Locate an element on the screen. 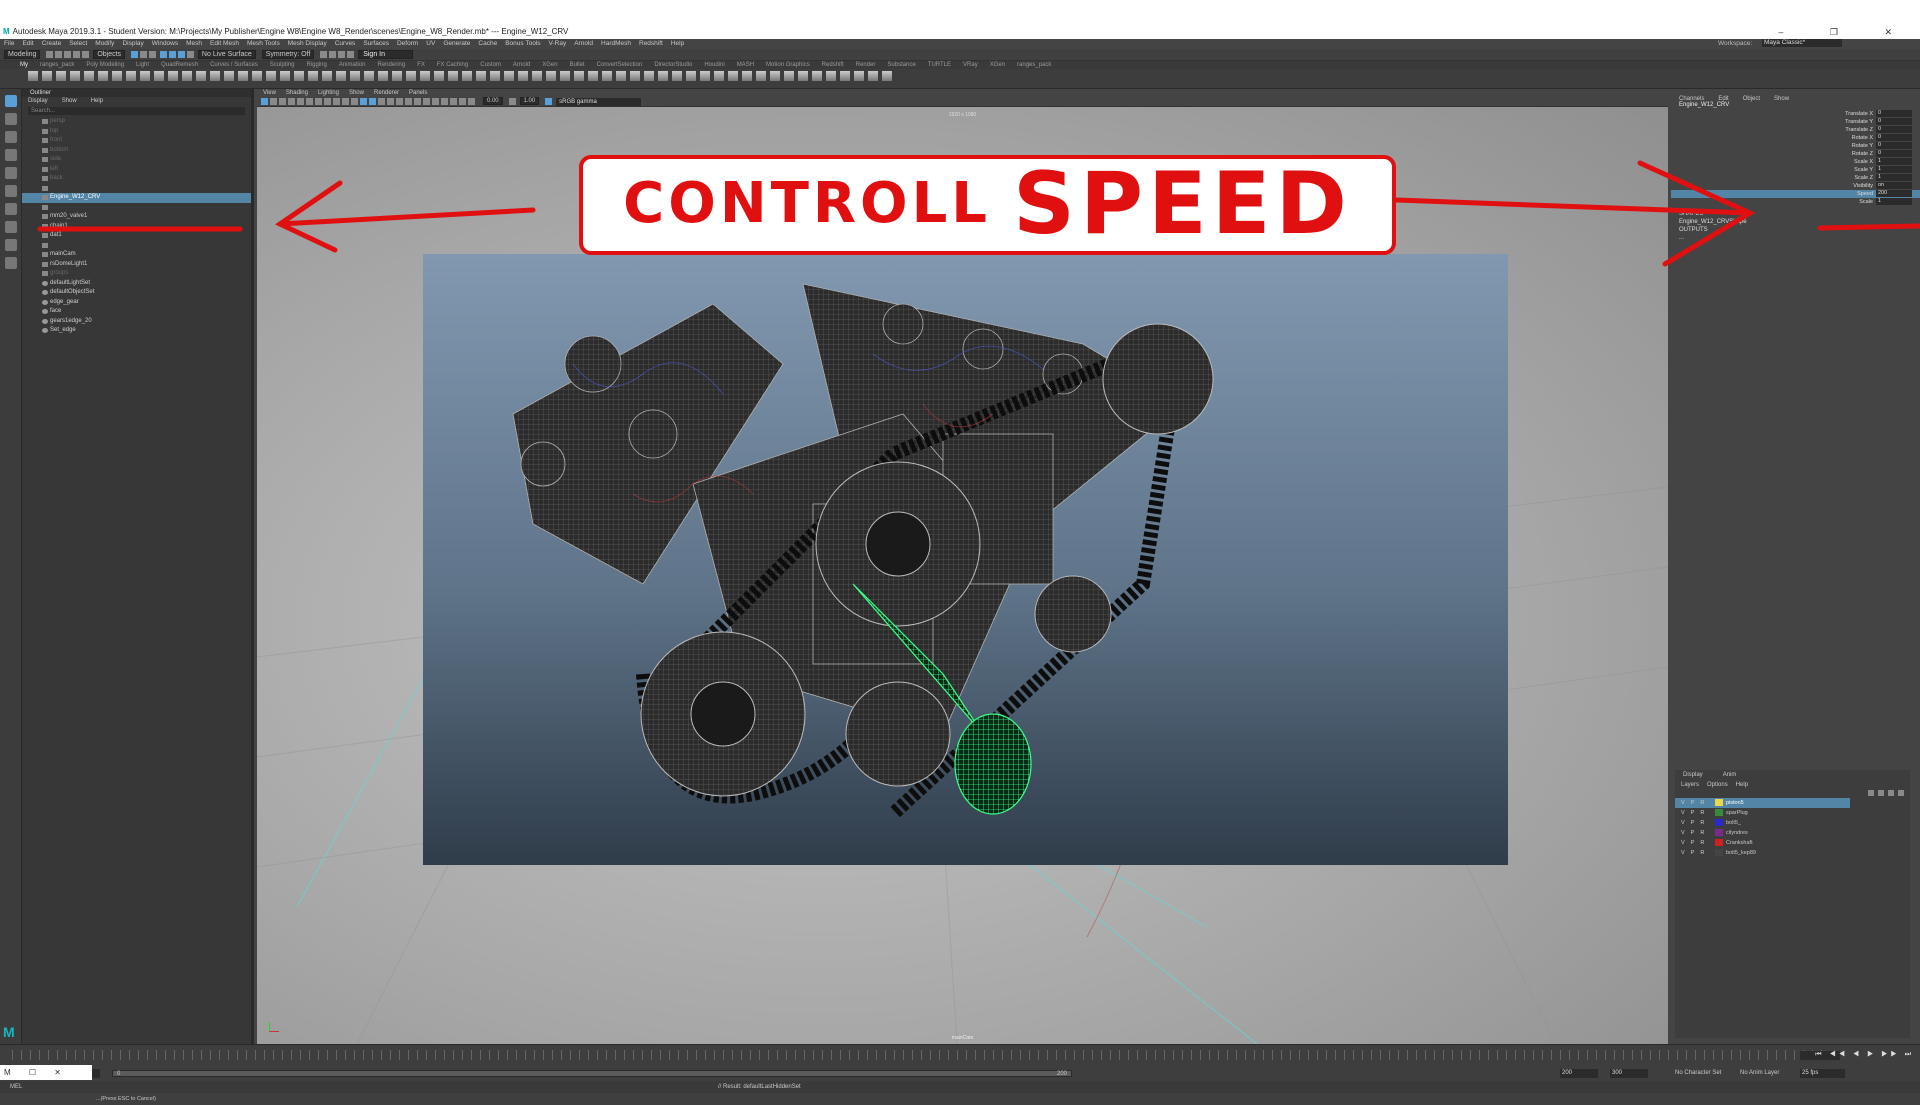  layer-editor-menu-help: Help is located at coordinates (1742, 785).